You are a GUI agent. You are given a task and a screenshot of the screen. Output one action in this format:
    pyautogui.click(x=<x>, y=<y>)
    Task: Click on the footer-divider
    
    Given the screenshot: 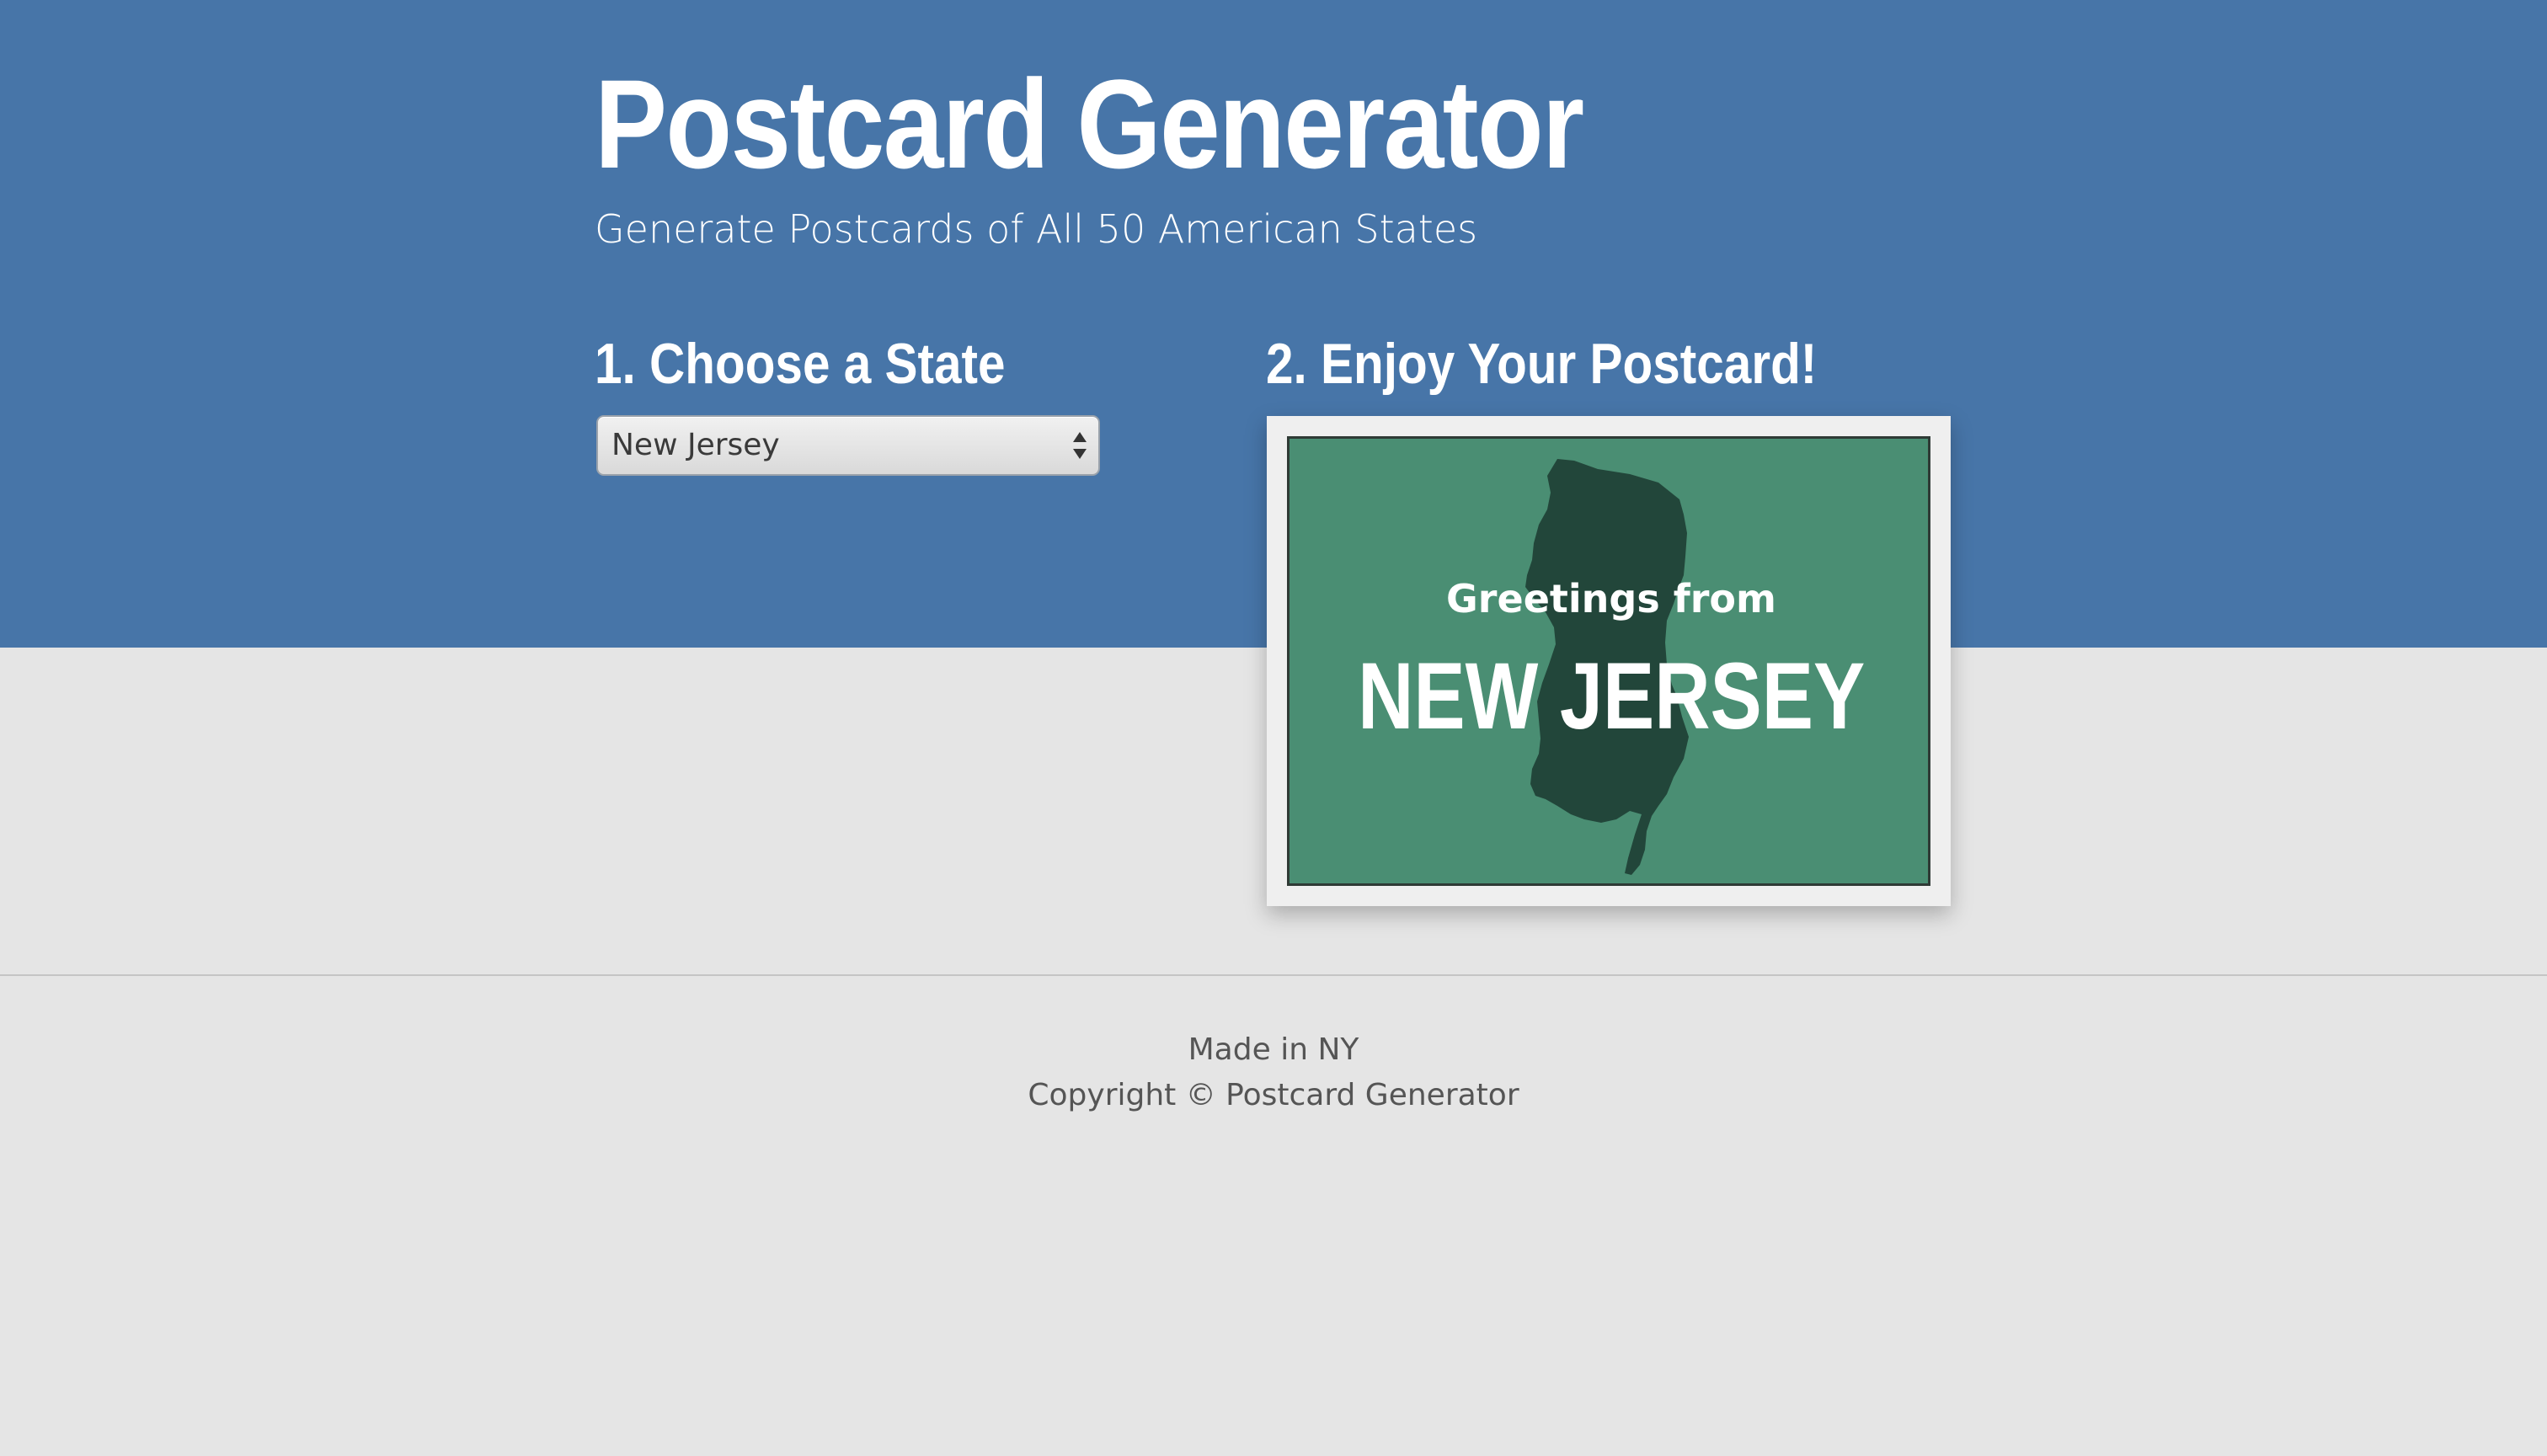 What is the action you would take?
    pyautogui.click(x=1273, y=975)
    